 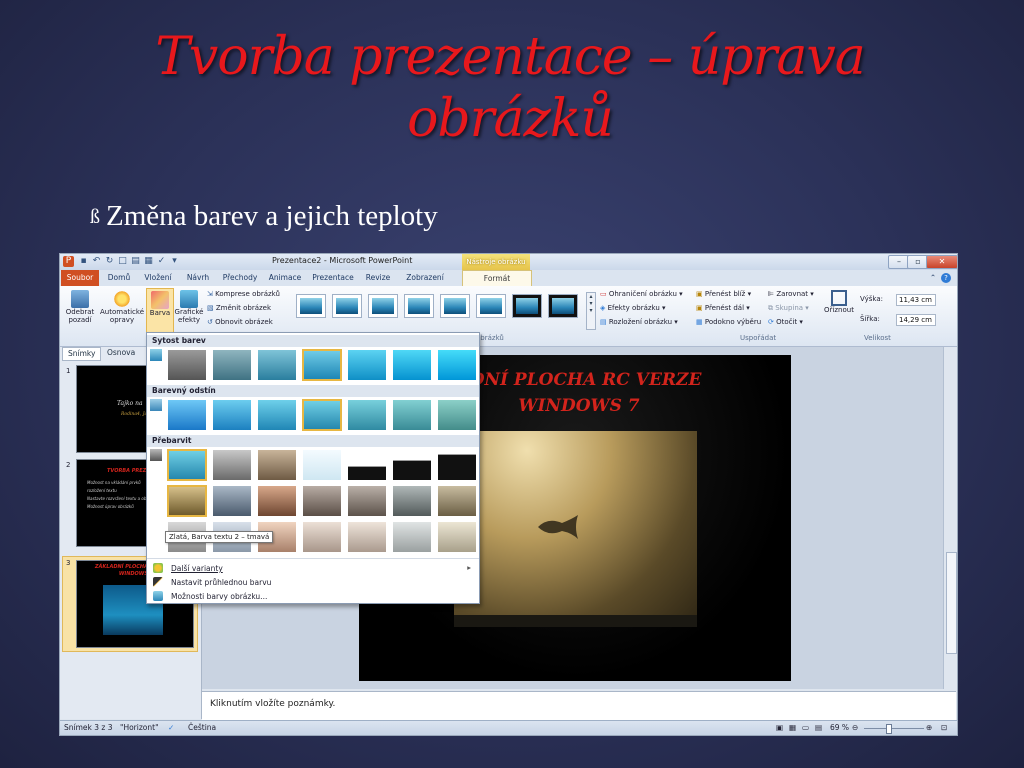 What do you see at coordinates (322, 465) in the screenshot?
I see `swatch-recolor-washout` at bounding box center [322, 465].